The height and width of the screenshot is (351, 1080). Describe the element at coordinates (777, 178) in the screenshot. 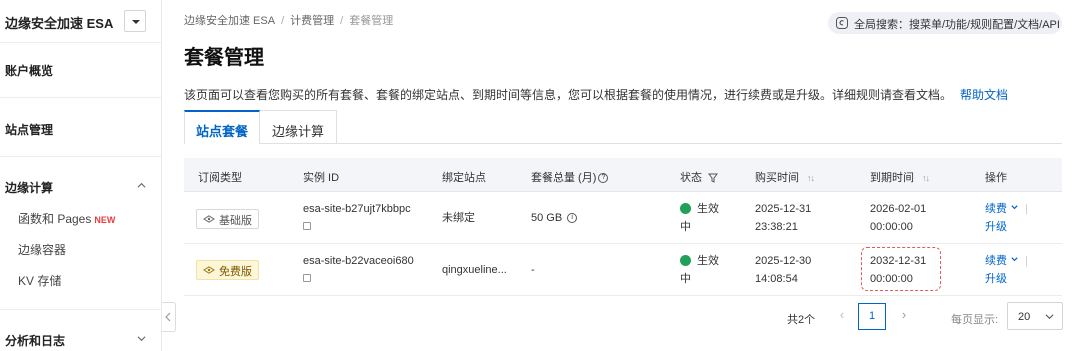

I see `column-header-label: 购买时间` at that location.